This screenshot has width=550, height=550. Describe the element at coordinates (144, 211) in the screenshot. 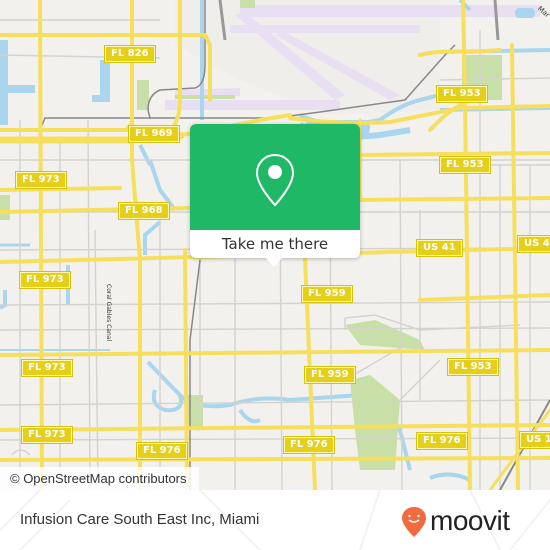

I see `road-shield: FL 968` at that location.